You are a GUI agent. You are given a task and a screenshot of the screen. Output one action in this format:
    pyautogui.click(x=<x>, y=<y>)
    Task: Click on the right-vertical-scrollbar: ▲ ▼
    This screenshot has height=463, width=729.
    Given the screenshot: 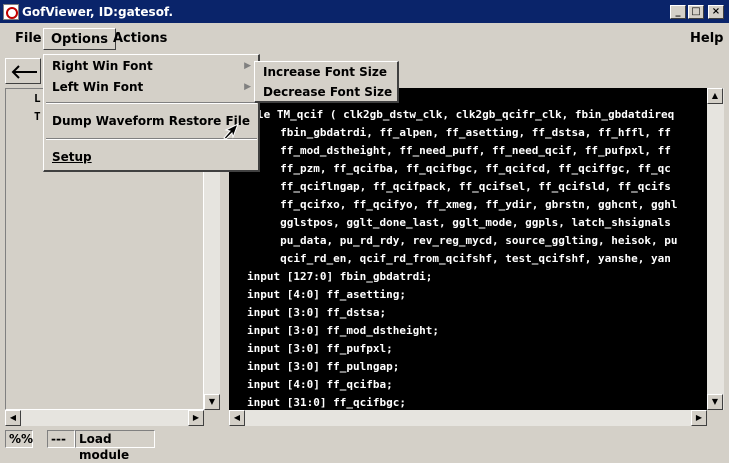 What is the action you would take?
    pyautogui.click(x=715, y=249)
    